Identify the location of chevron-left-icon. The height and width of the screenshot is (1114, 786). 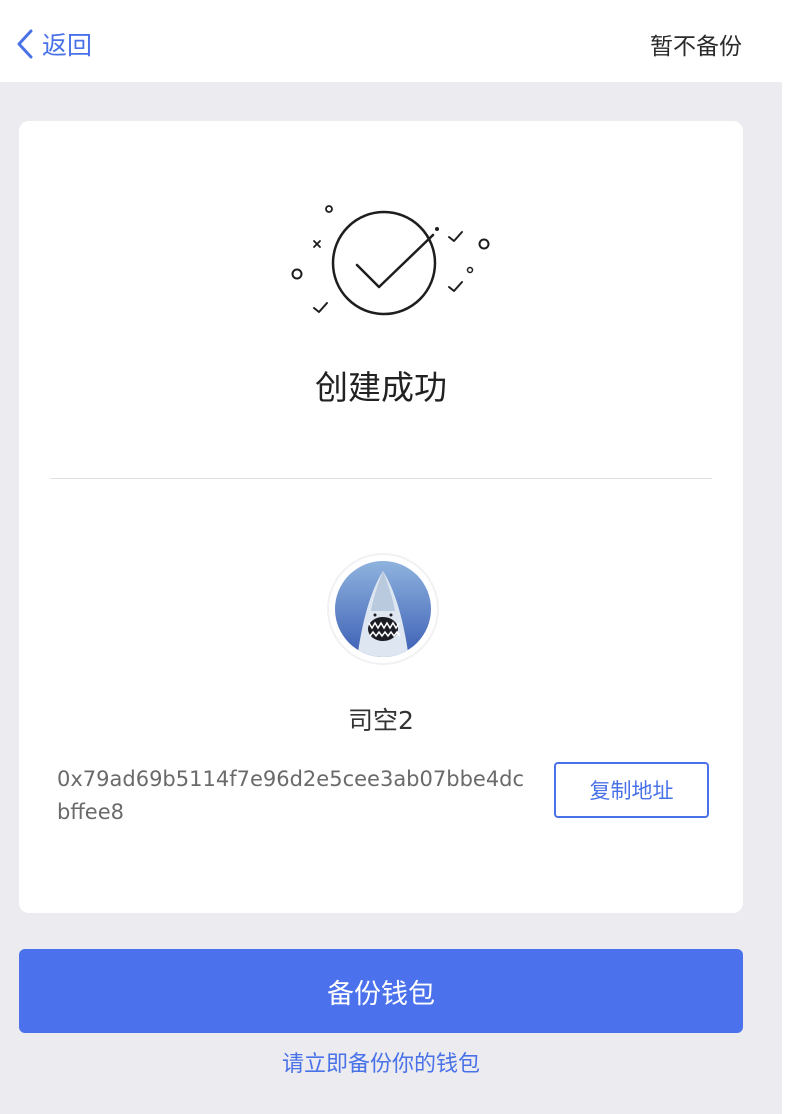
(25, 44).